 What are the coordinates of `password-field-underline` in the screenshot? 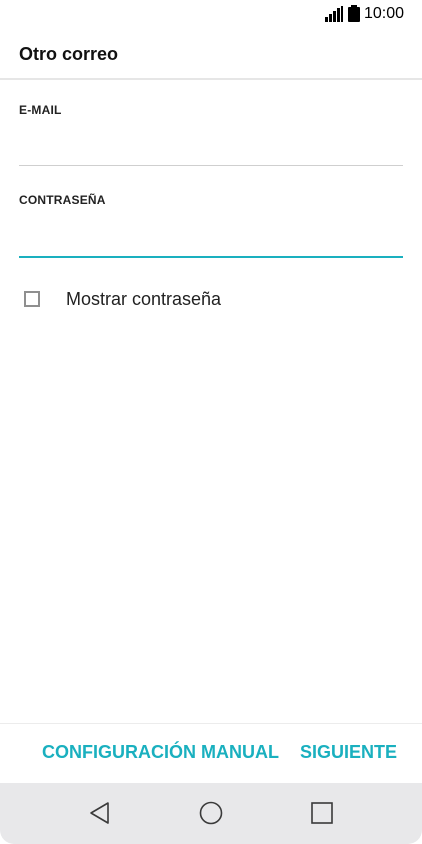 It's located at (211, 257).